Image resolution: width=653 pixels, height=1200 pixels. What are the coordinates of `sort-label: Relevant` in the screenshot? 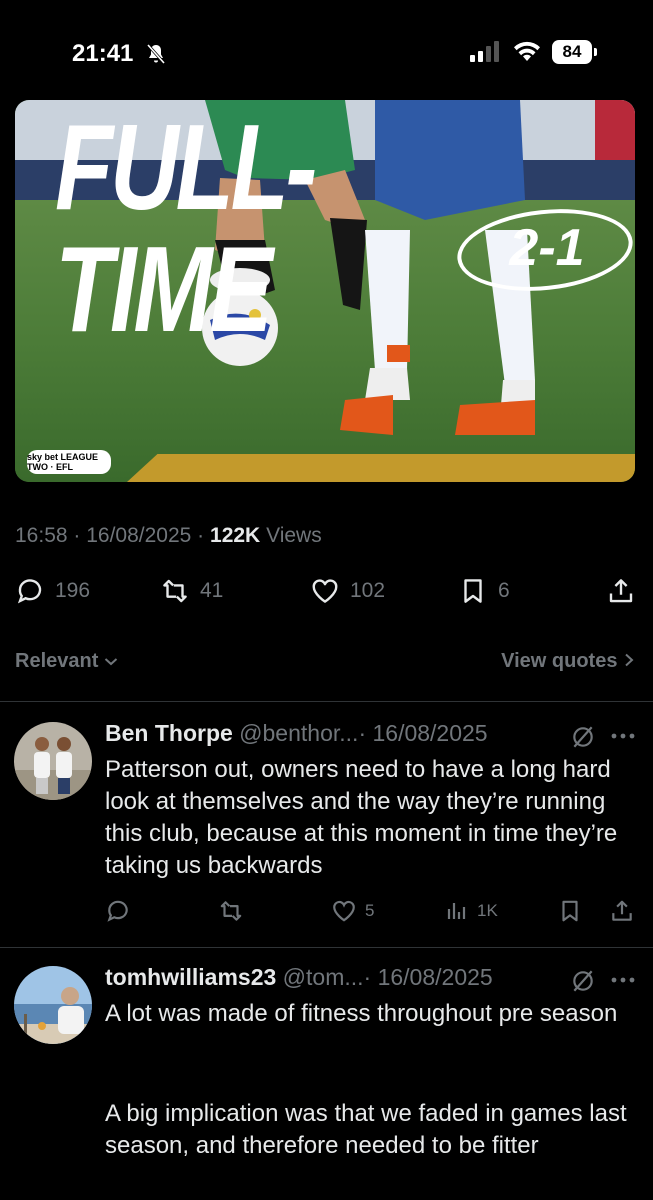 It's located at (57, 661).